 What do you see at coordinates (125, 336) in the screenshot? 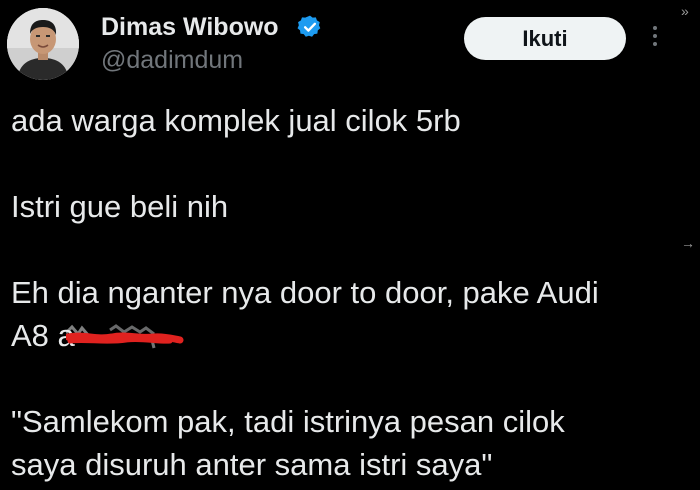
I see `redaction-scribble` at bounding box center [125, 336].